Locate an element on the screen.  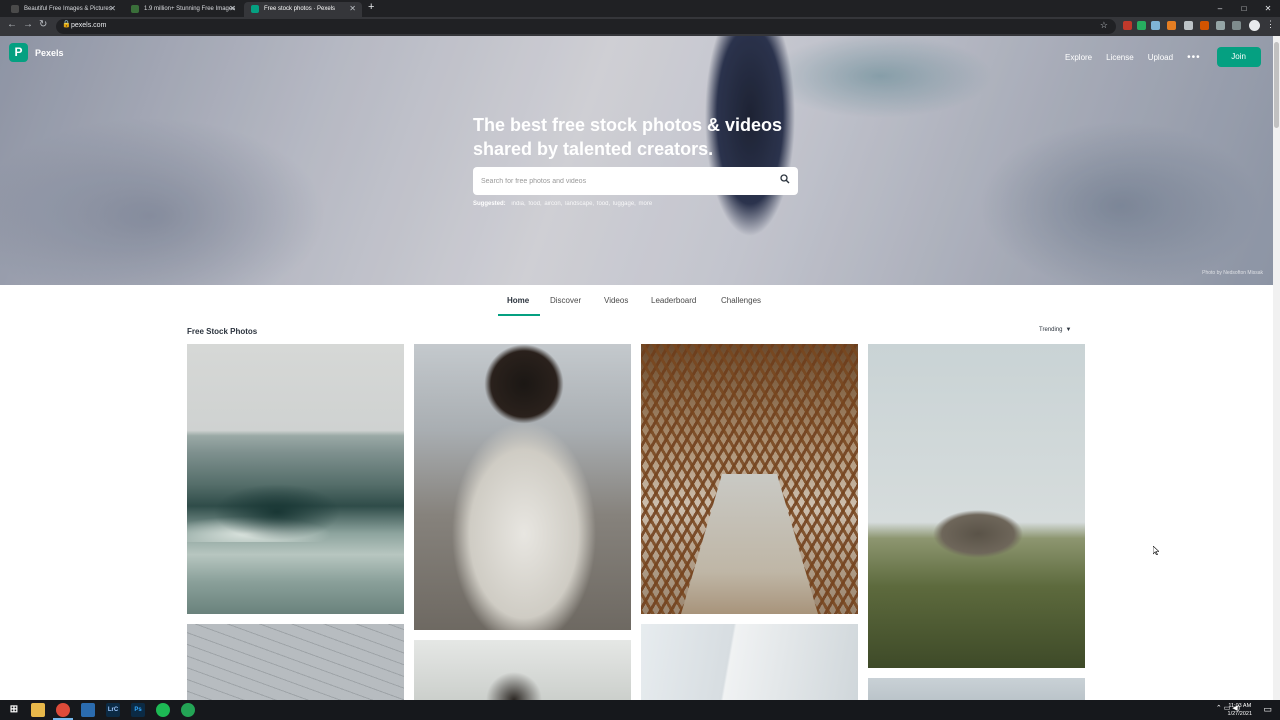
suggested-label: Suggested: is located at coordinates (489, 204).